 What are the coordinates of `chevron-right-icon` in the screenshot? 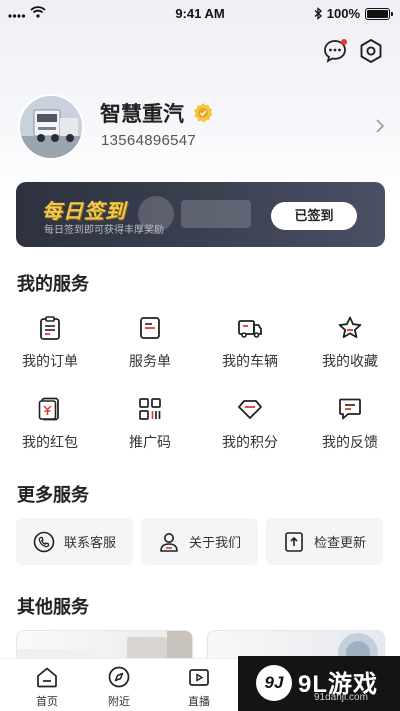 It's located at (380, 126).